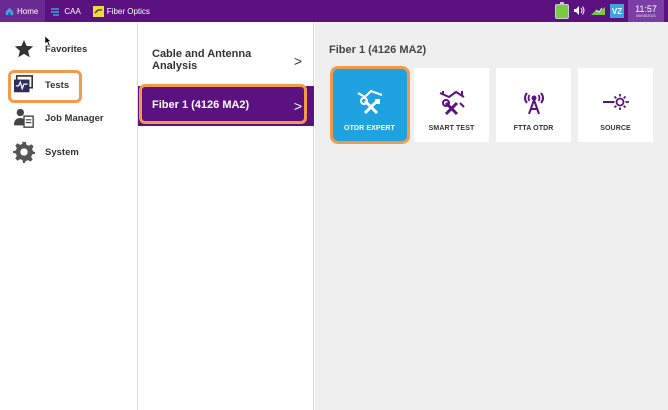  Describe the element at coordinates (98, 11) in the screenshot. I see `fiber-optics-icon` at that location.